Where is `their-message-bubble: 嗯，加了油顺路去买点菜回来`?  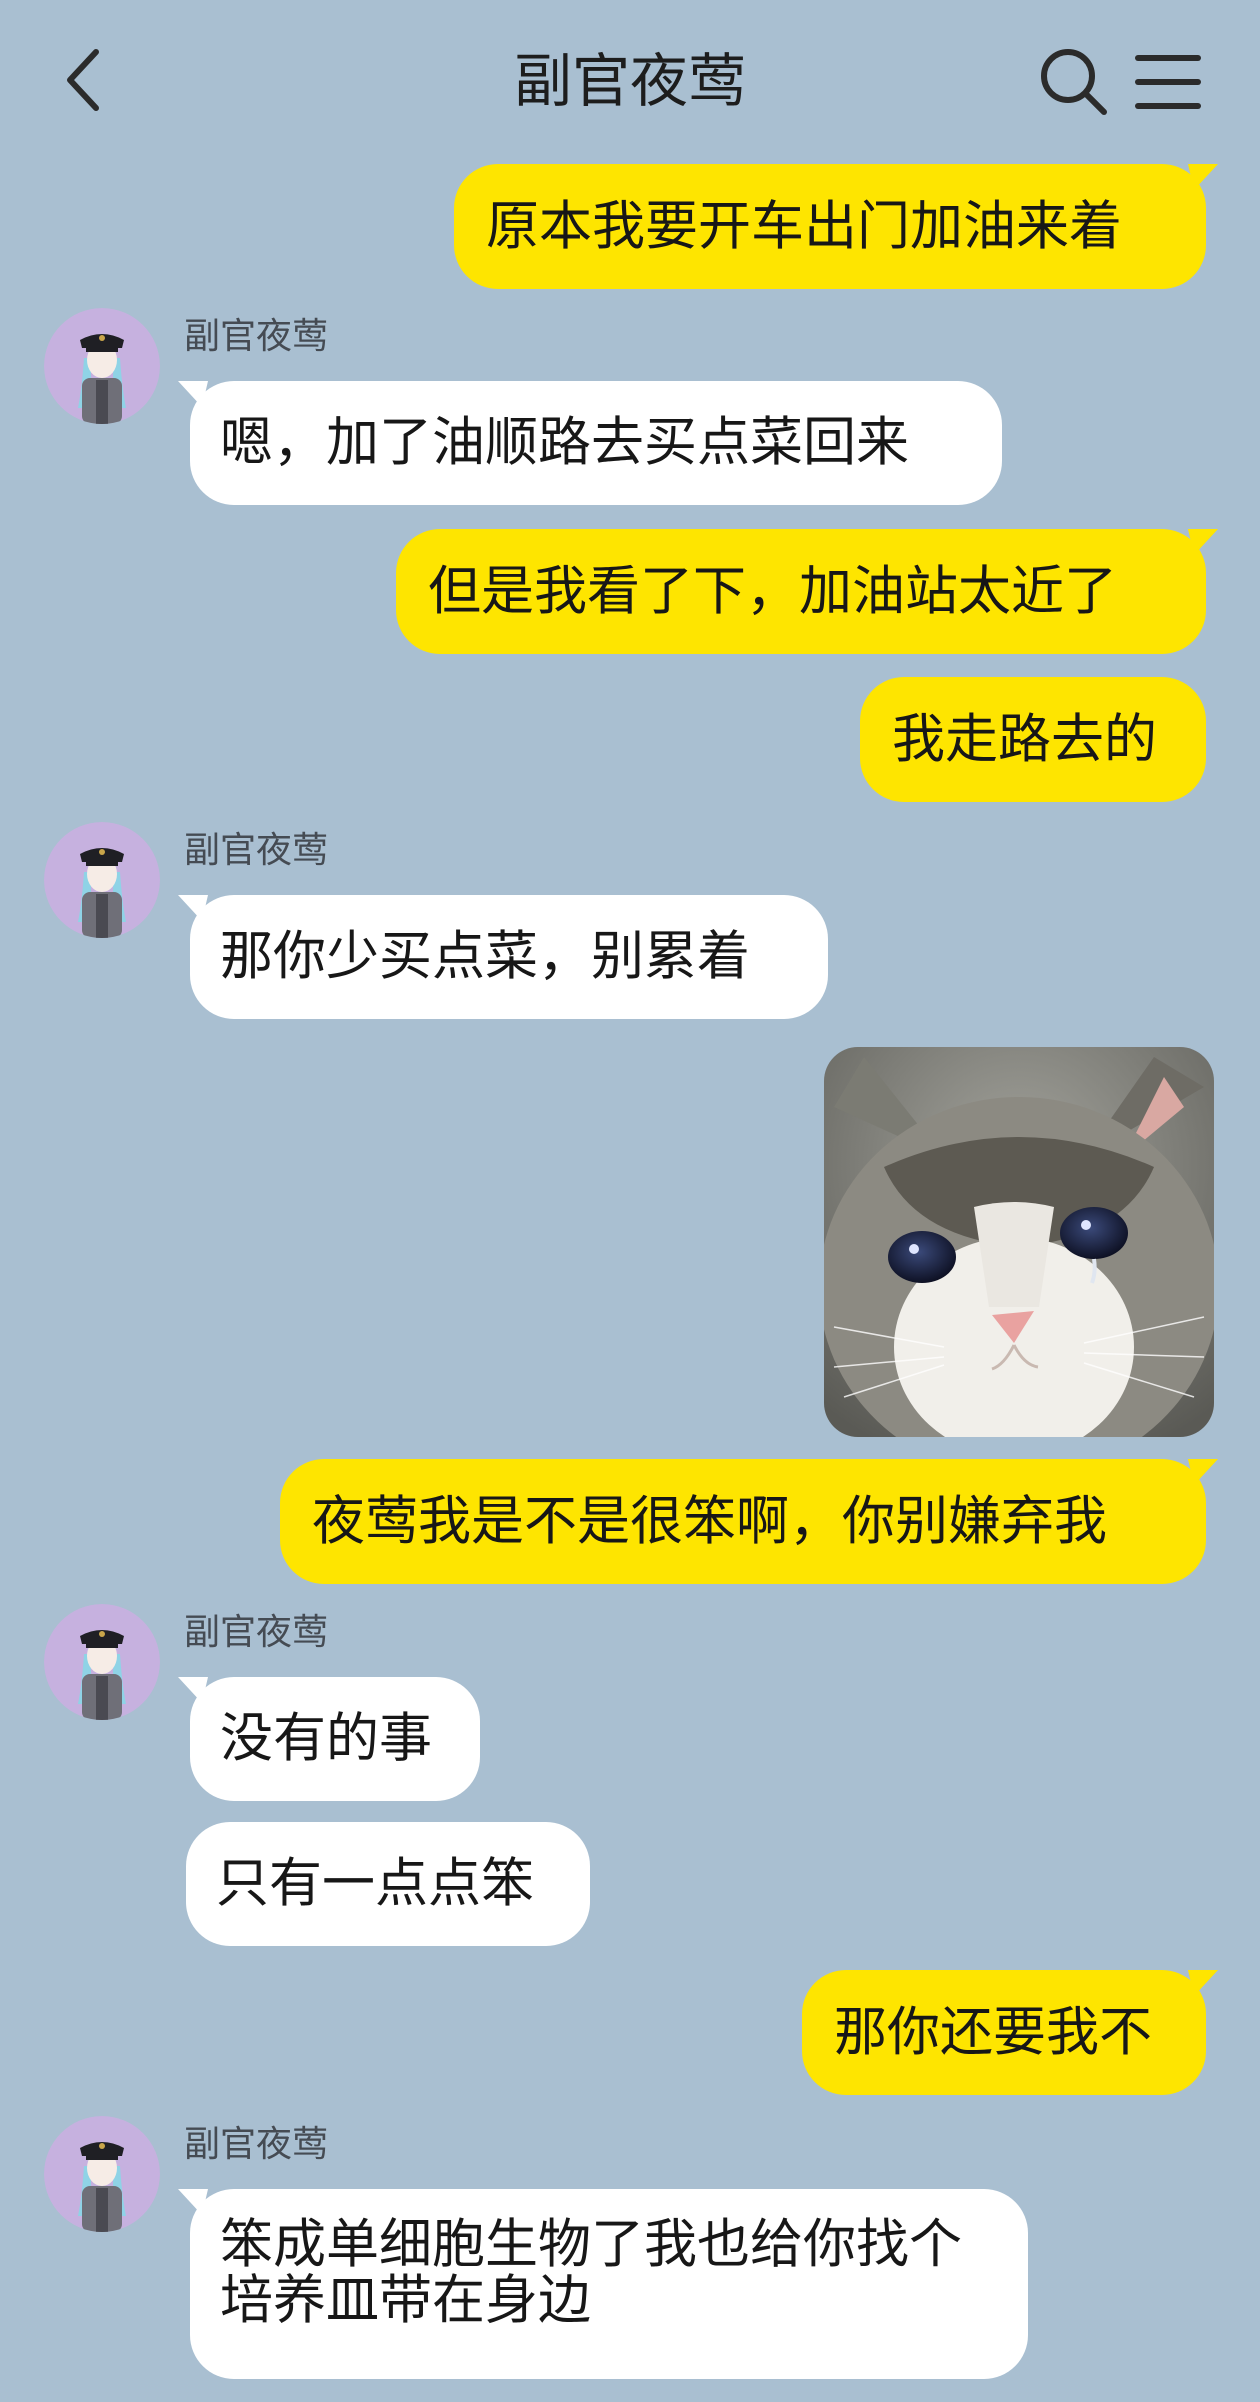
their-message-bubble: 嗯，加了油顺路去买点菜回来 is located at coordinates (590, 443).